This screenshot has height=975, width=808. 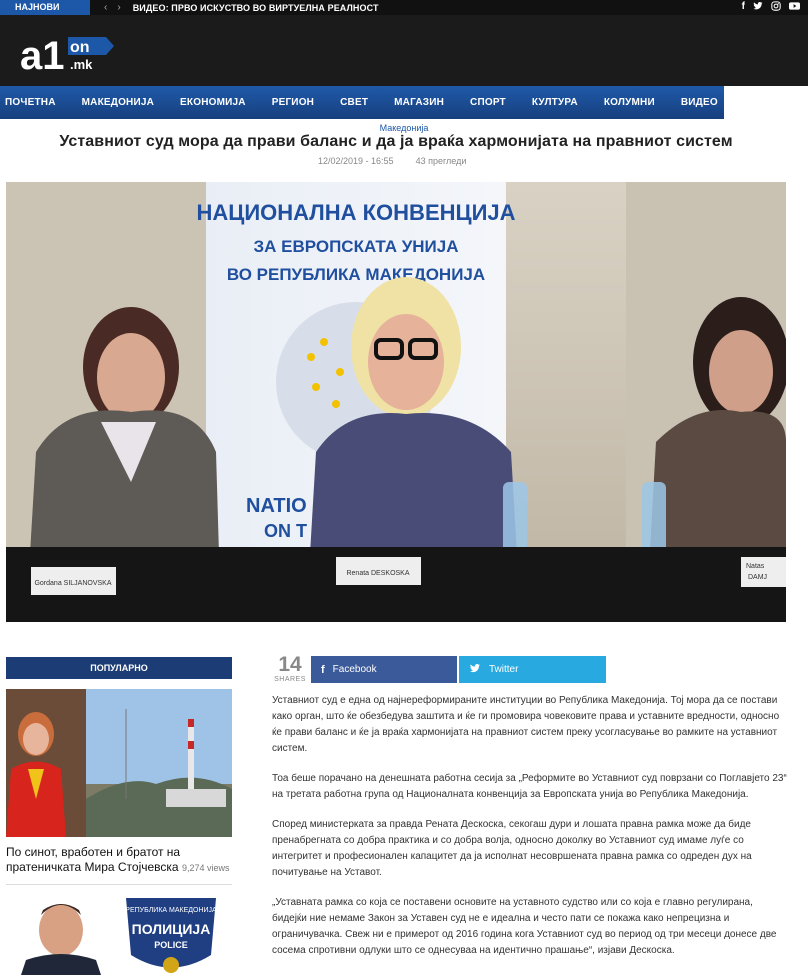 What do you see at coordinates (171, 910) in the screenshot?
I see `badge-top-text: РЕПУБЛИКА МАКЕДОНИЈА` at bounding box center [171, 910].